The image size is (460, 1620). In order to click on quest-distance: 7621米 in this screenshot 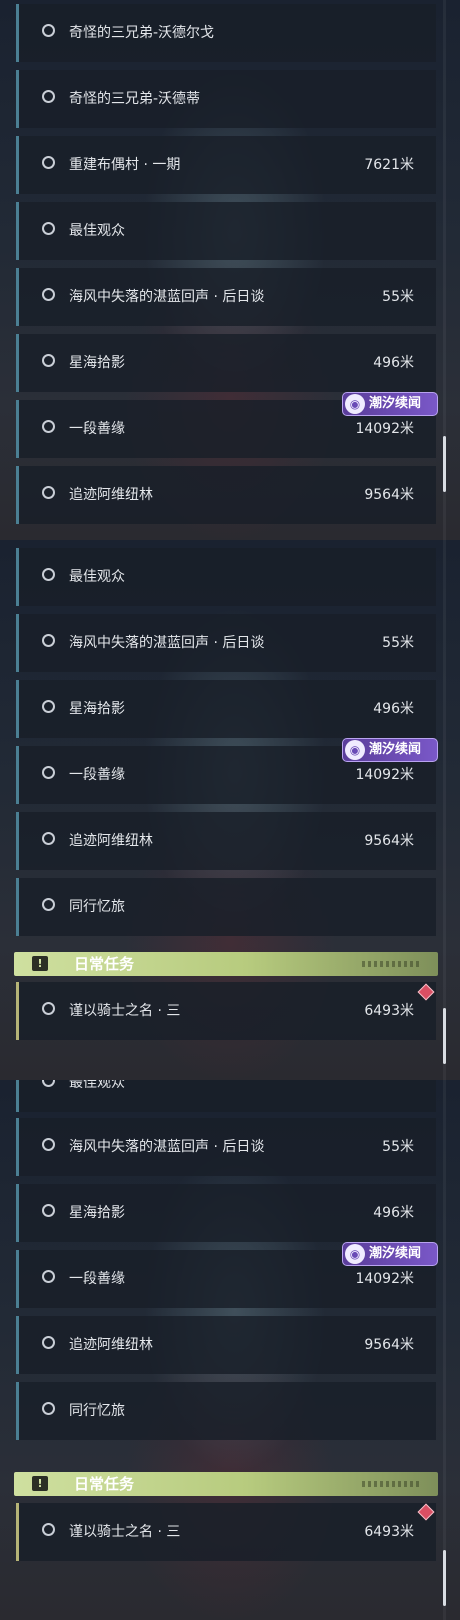, I will do `click(389, 165)`.